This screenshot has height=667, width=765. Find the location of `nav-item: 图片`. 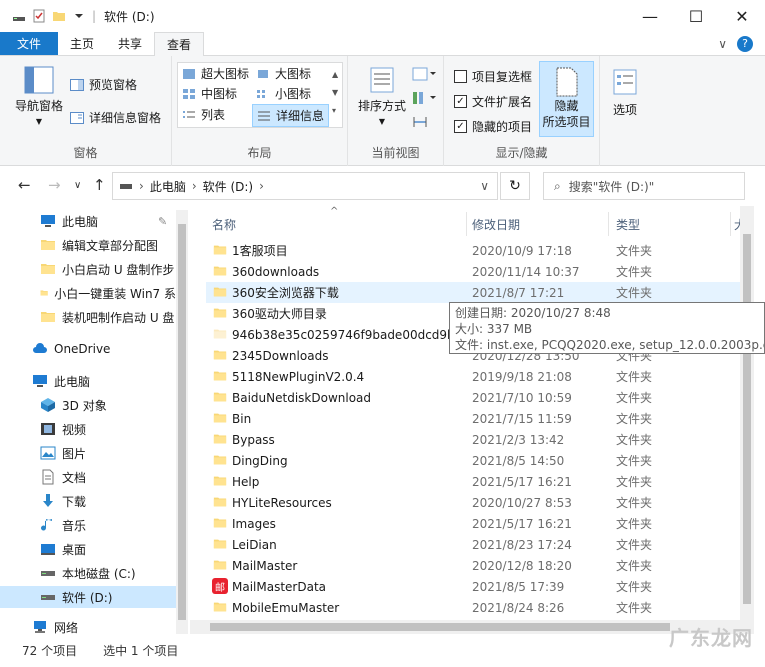

nav-item: 图片 is located at coordinates (88, 453).